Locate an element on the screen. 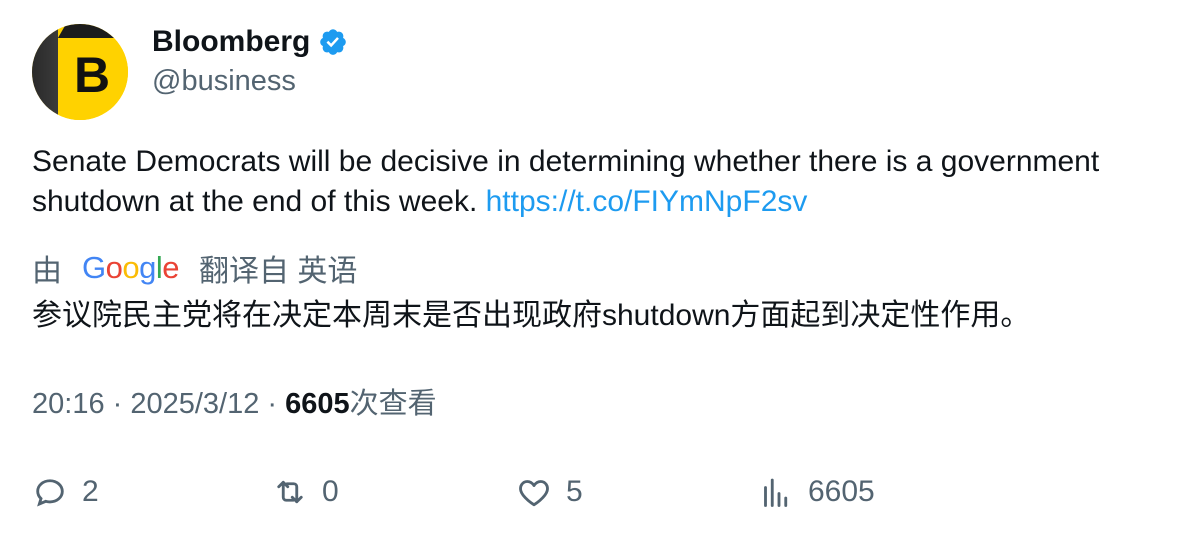  avatar: B is located at coordinates (80, 72).